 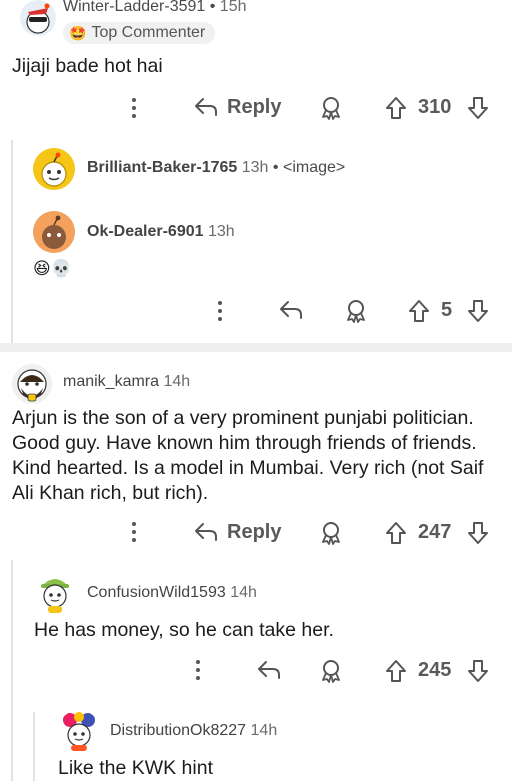 I want to click on comment-author-line: ConfusionWild1593 14h, so click(x=172, y=593).